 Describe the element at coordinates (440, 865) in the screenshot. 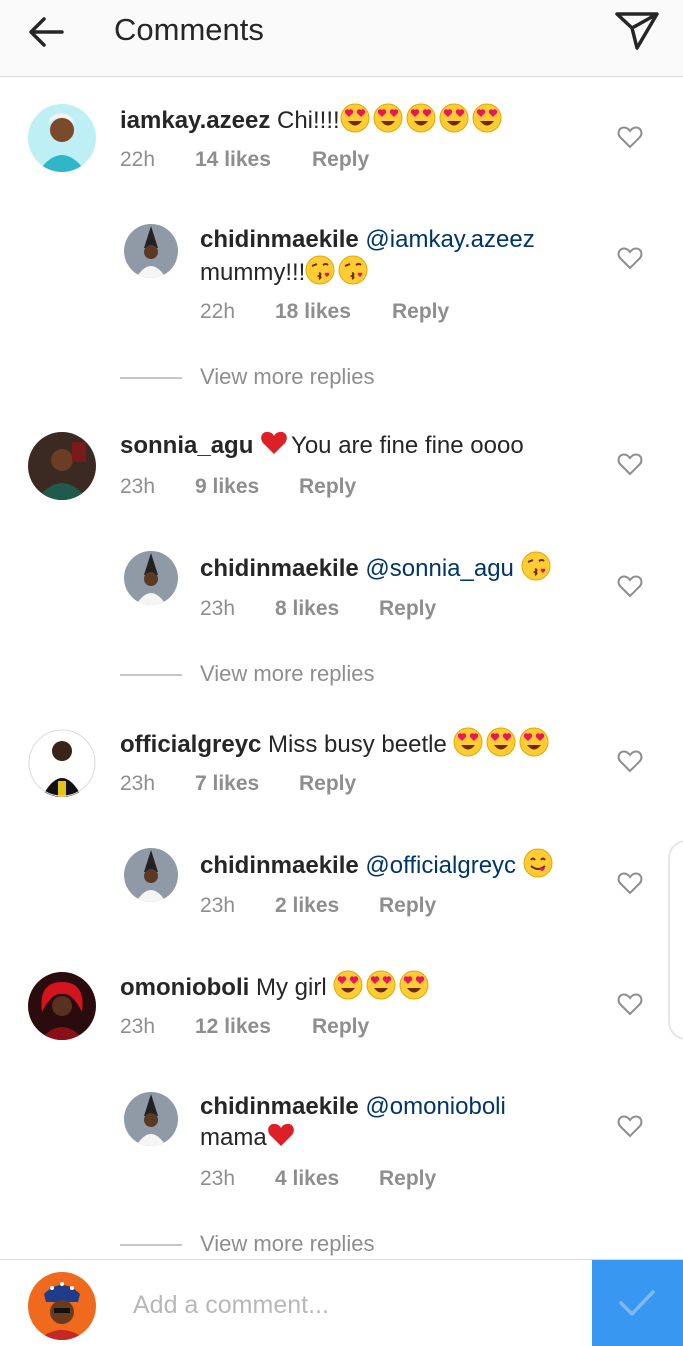

I see `mention-link: @officialgreyc` at that location.